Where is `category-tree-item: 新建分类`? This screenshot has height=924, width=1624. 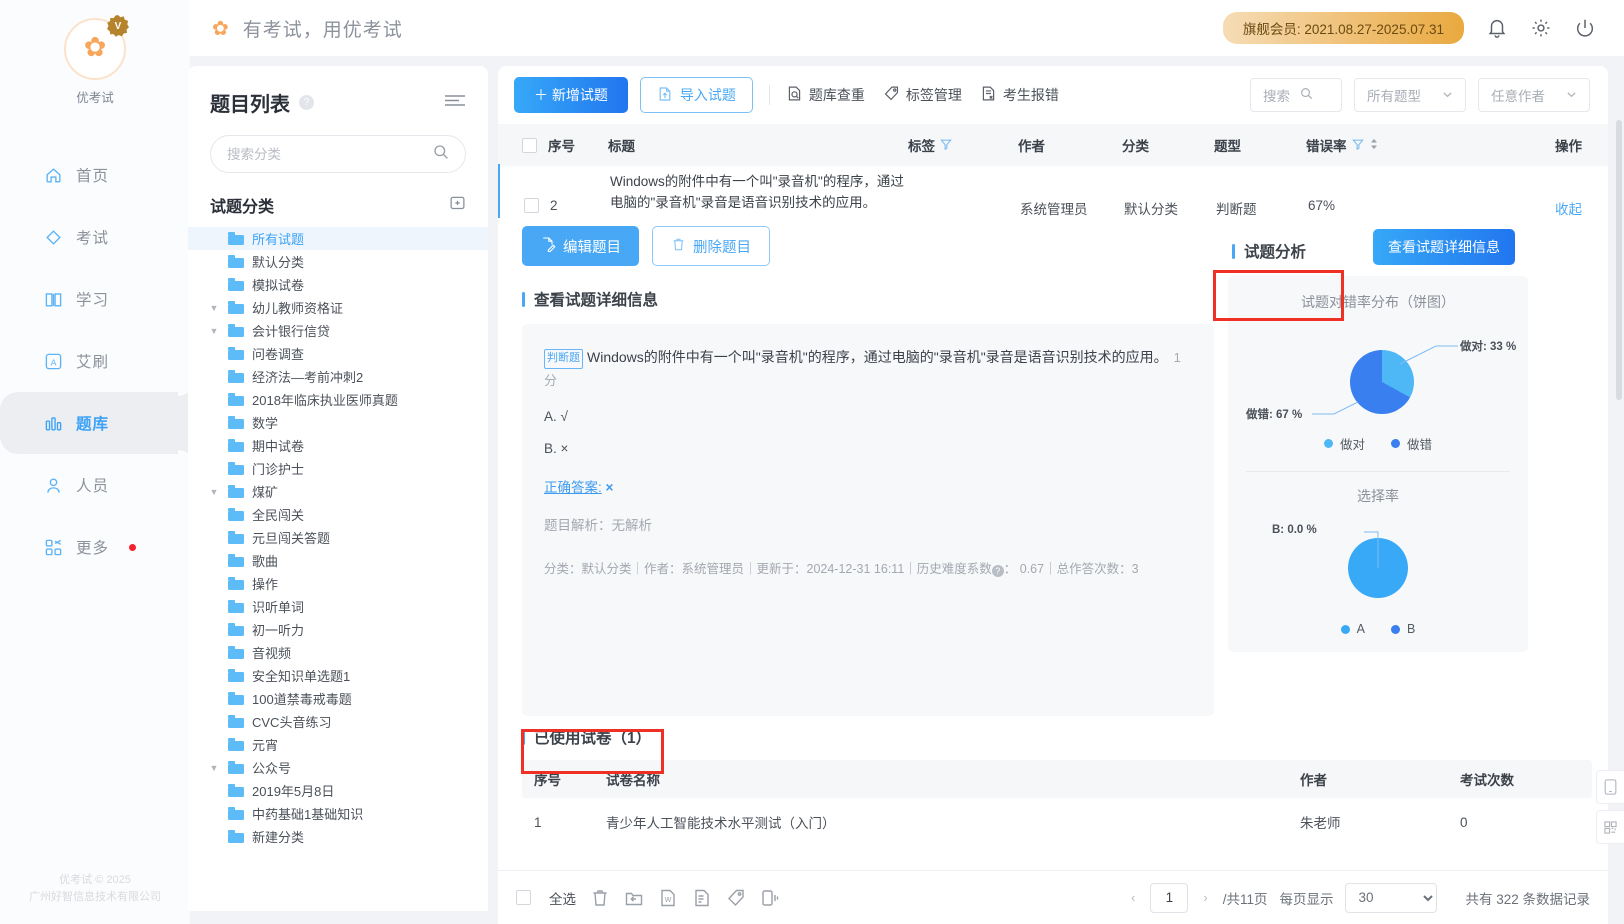 category-tree-item: 新建分类 is located at coordinates (338, 836).